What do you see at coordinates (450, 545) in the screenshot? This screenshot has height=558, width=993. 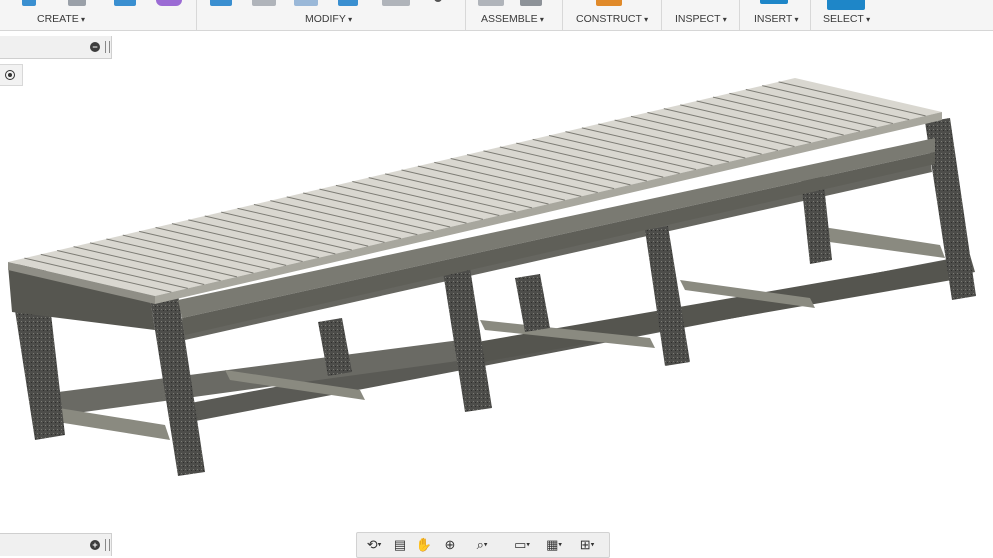 I see `zoom-icon: ⊕` at bounding box center [450, 545].